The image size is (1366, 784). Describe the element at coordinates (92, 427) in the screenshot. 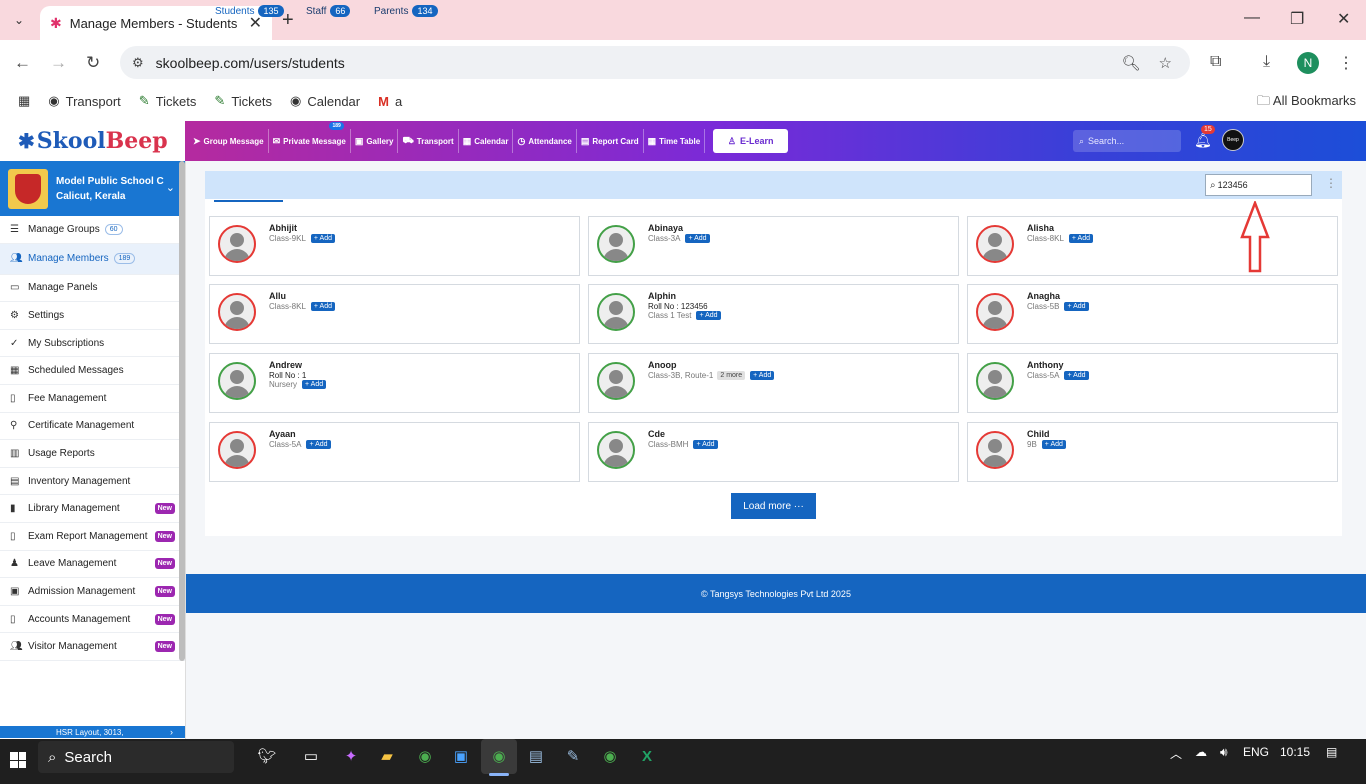

I see `sidebar-item-certificate-management: ⚲ Certificate Management` at that location.